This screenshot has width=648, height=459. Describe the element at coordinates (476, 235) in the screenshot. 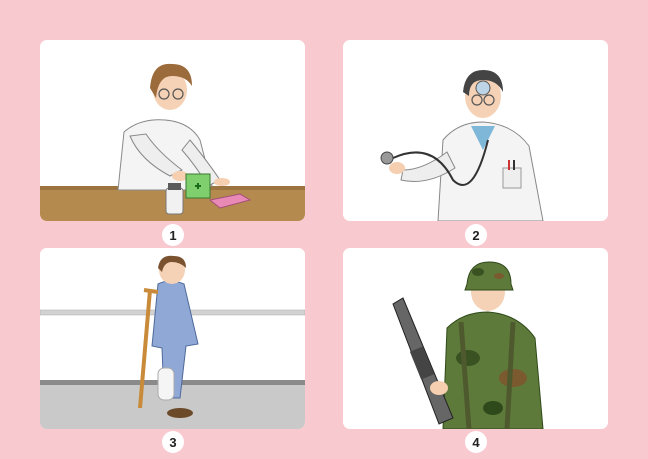

I see `panel-number-2: 2` at that location.